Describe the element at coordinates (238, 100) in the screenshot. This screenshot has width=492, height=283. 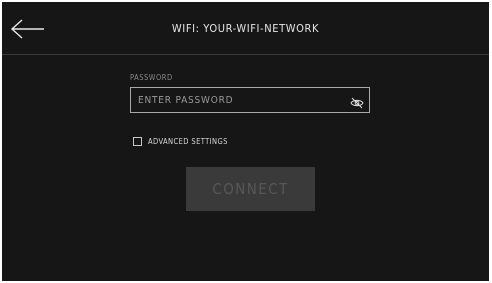
I see `password-input` at that location.